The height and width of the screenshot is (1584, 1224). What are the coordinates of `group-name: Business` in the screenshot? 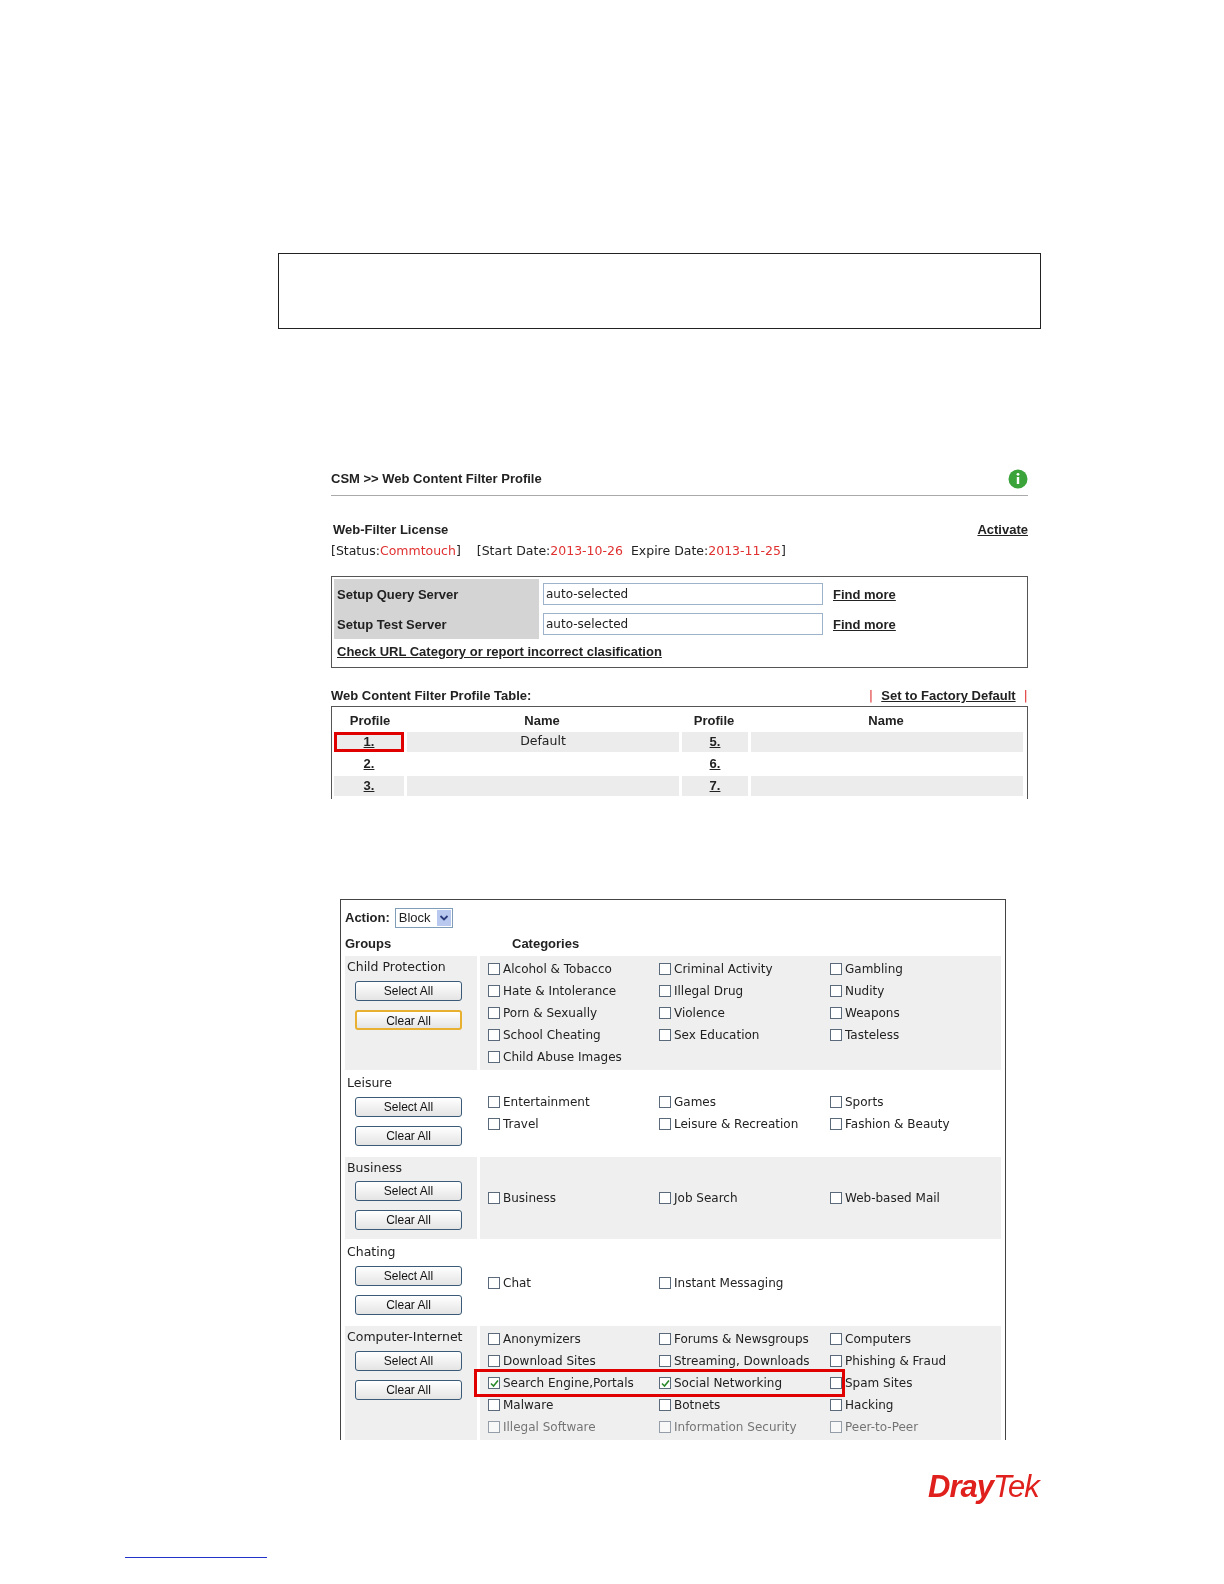 It's located at (375, 1167).